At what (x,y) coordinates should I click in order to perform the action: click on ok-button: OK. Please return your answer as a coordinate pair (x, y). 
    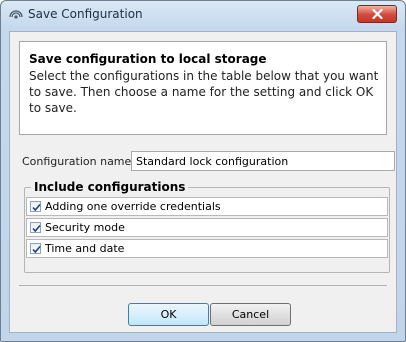
    Looking at the image, I should click on (168, 314).